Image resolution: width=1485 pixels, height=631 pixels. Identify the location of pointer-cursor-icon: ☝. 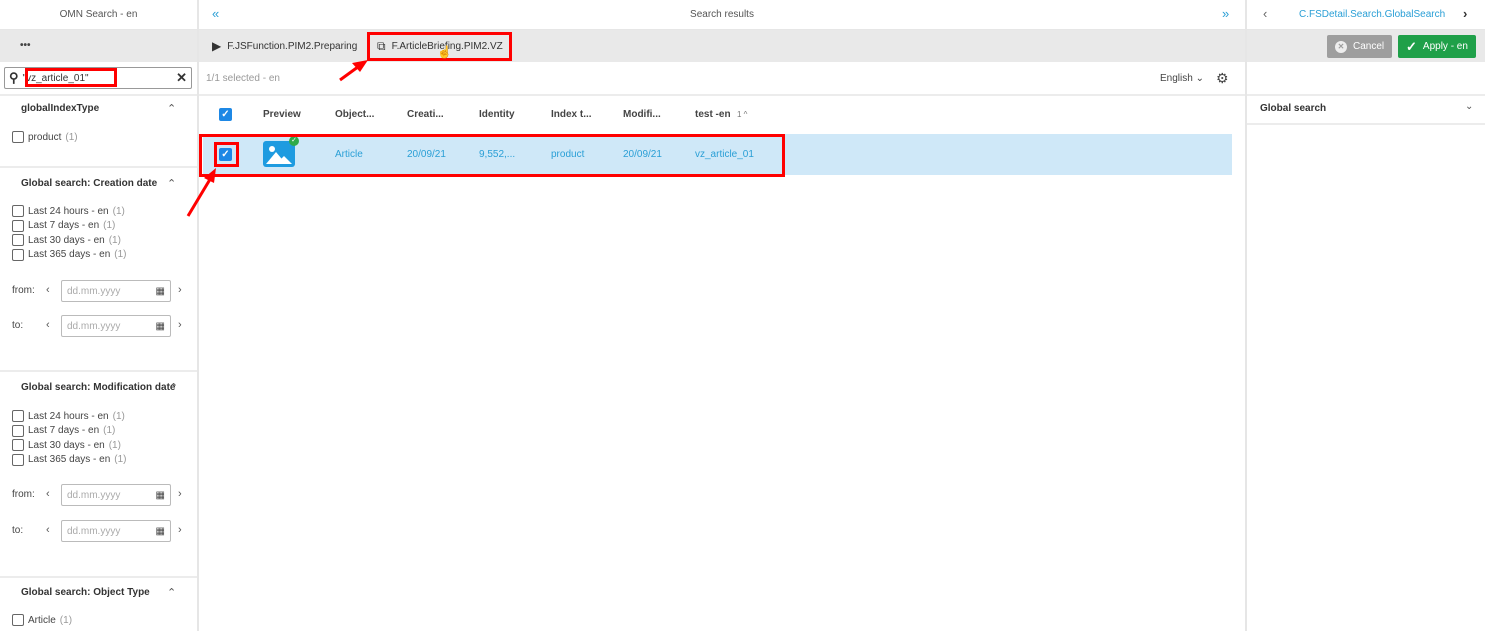
(444, 52).